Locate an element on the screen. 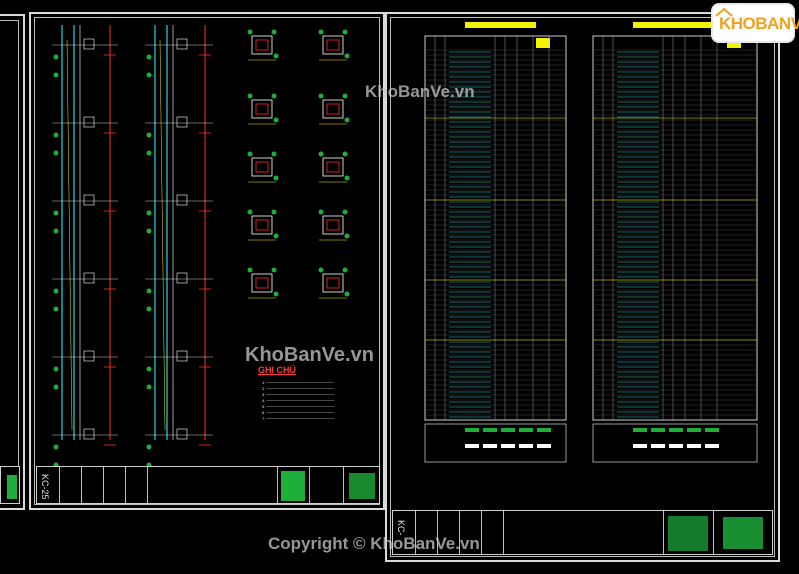 This screenshot has height=574, width=799. watermark-top: KhoBanVe.vn is located at coordinates (420, 91).